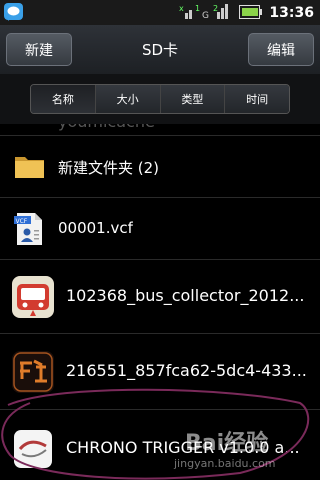  I want to click on clock: 13:36, so click(291, 13).